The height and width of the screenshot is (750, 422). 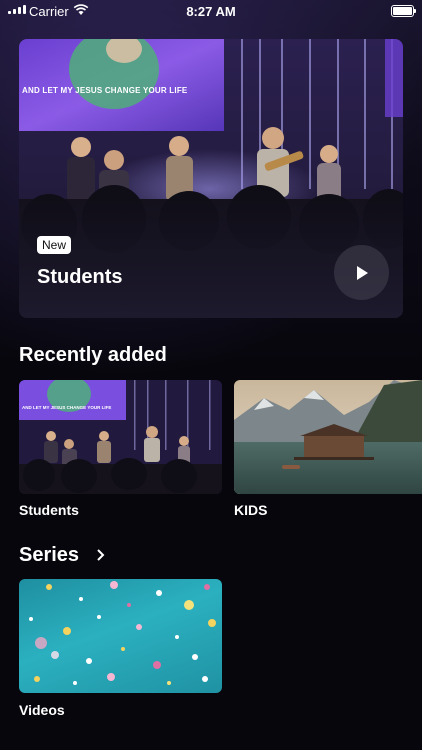 I want to click on hero-screen-caption: AND LET MY JESUS CHANGE YOUR LIFE, so click(x=105, y=90).